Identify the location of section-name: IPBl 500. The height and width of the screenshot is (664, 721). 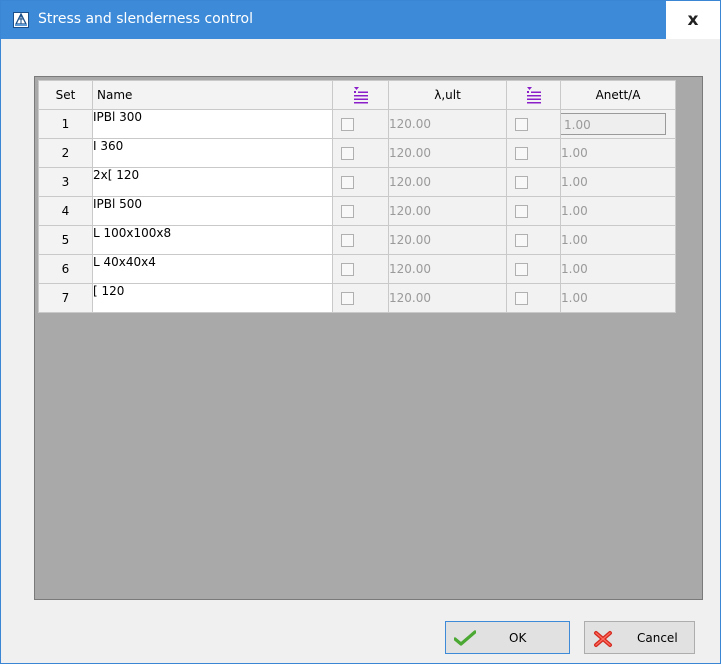
(212, 211).